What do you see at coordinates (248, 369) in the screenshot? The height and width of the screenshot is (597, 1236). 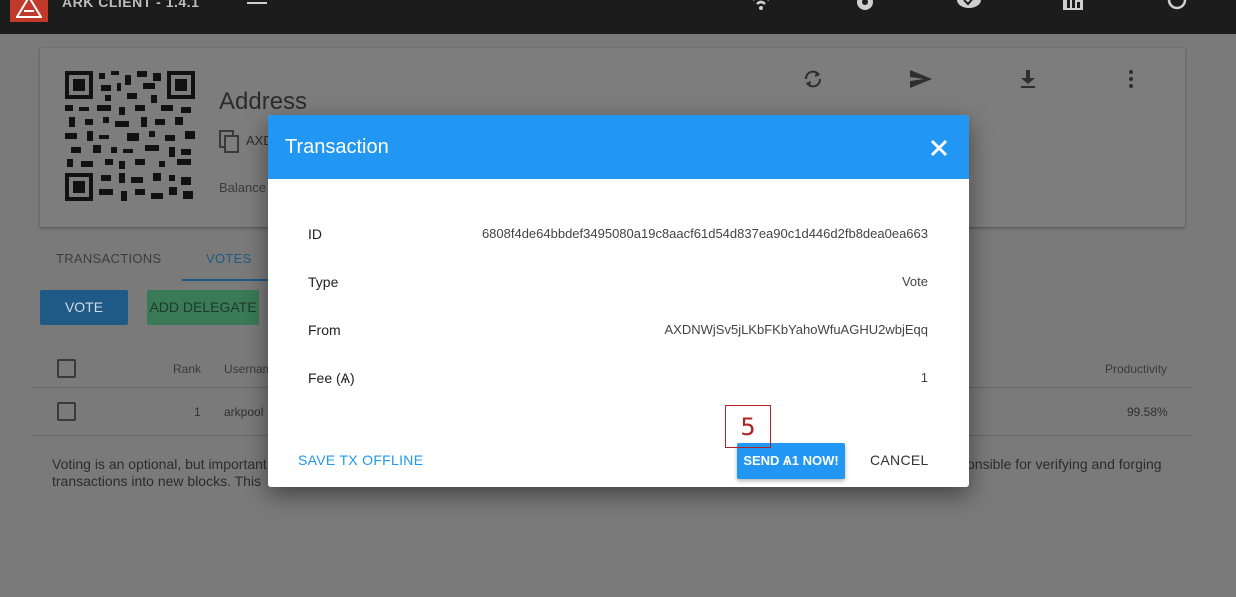 I see `header-username: Usernam` at bounding box center [248, 369].